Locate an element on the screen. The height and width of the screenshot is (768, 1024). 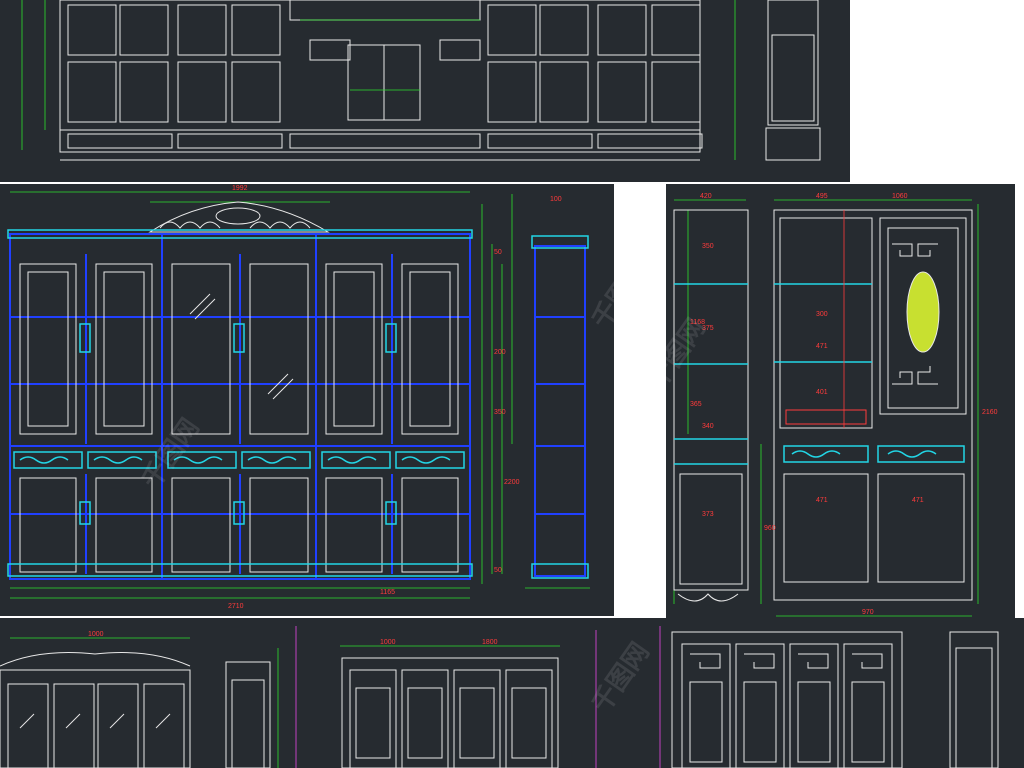
dim-side-a: 50 is located at coordinates (498, 252).